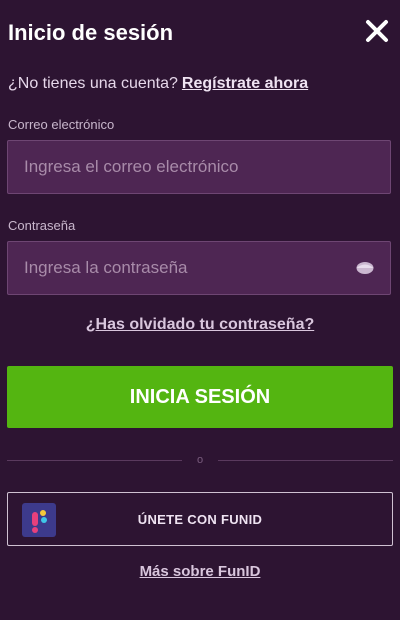 The image size is (400, 620). Describe the element at coordinates (91, 32) in the screenshot. I see `page-title: Inicio de sesión` at that location.